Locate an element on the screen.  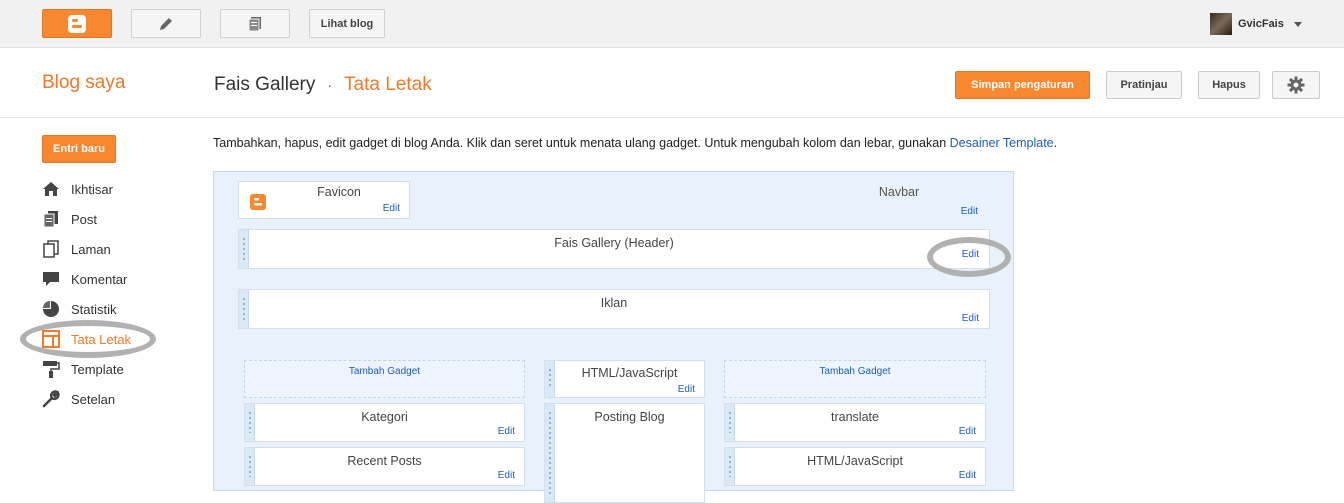
gadget-title: translate is located at coordinates (855, 417).